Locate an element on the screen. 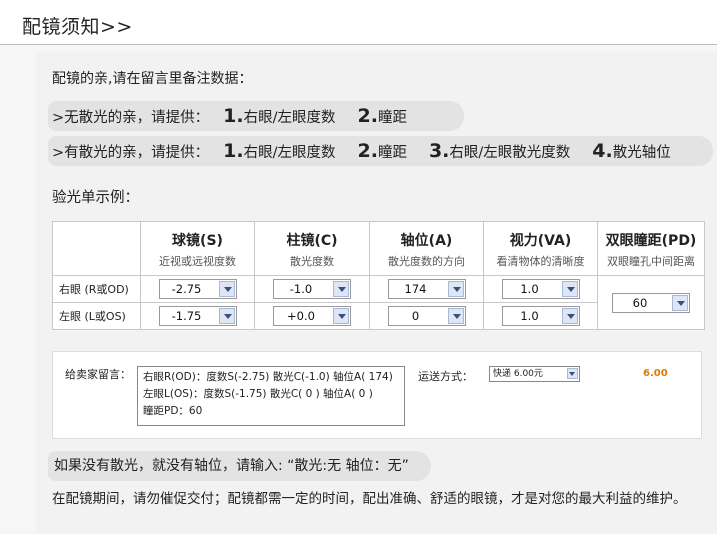 Image resolution: width=717 pixels, height=534 pixels. shipping-label: 运送方式： is located at coordinates (445, 376).